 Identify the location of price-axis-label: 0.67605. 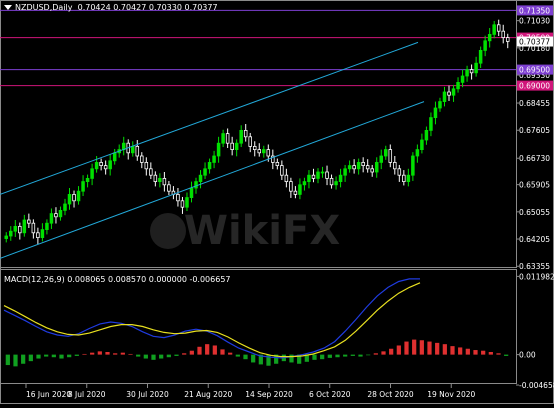
(534, 130).